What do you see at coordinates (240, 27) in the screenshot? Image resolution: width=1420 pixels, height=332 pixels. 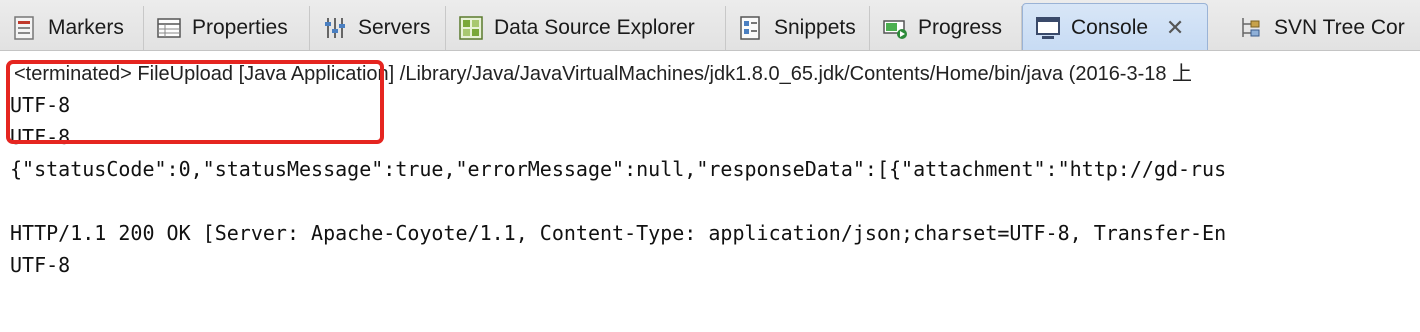 I see `tab-label: Properties` at bounding box center [240, 27].